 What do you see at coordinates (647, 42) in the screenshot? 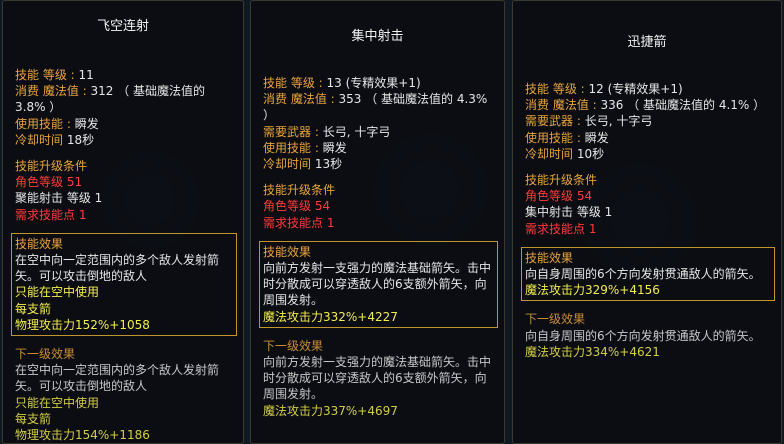
I see `skill-title: 迅捷箭` at bounding box center [647, 42].